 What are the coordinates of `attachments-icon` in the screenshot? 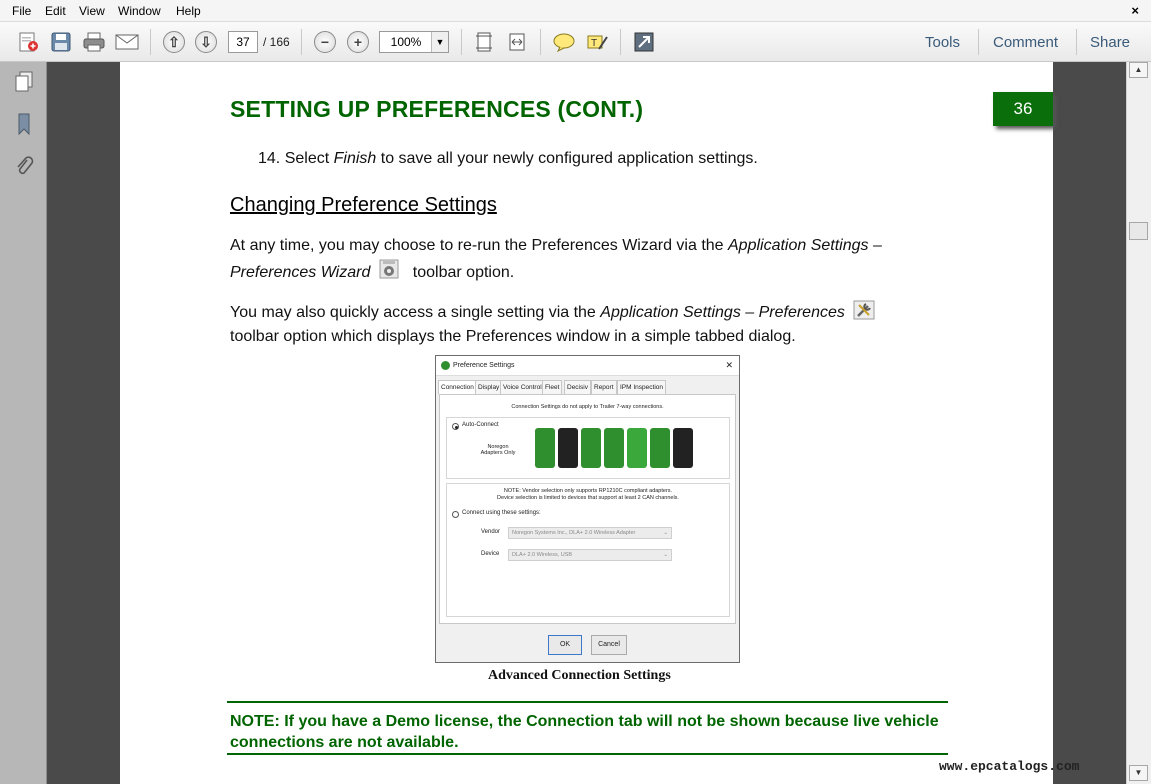 It's located at (24, 166).